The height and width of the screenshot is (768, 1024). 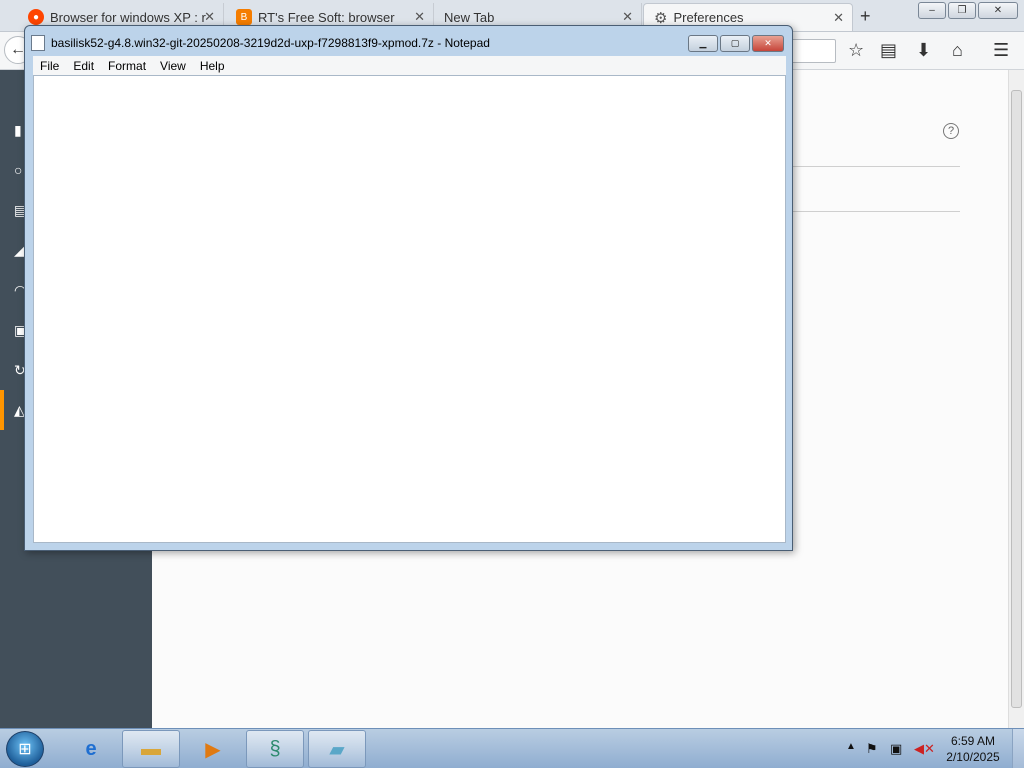 I want to click on clock-time: 6:59 AM, so click(x=973, y=741).